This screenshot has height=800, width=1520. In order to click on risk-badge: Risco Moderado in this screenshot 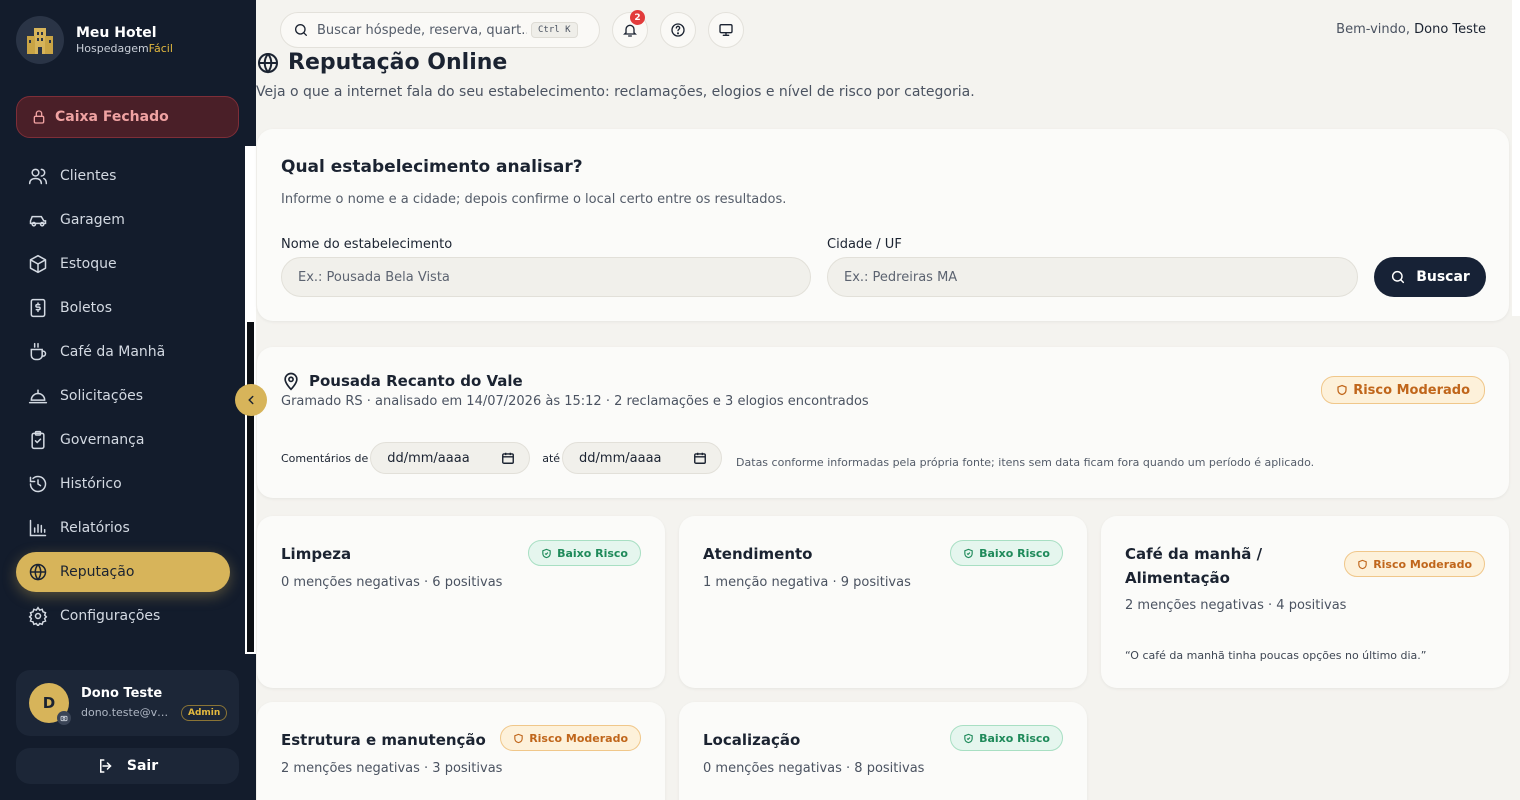, I will do `click(570, 738)`.